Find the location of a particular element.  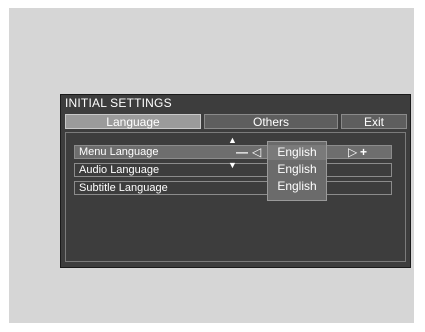

menu-language-row: Menu Language is located at coordinates (233, 152).